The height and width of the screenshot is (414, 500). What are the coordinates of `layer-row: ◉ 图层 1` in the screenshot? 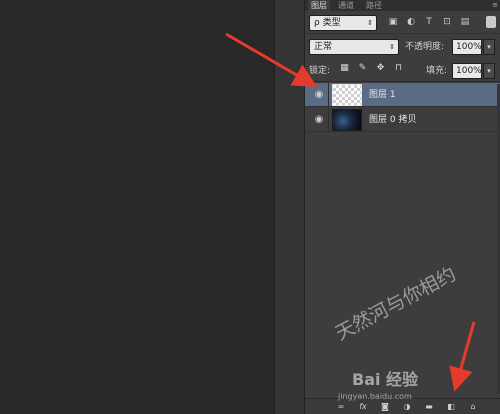 It's located at (402, 95).